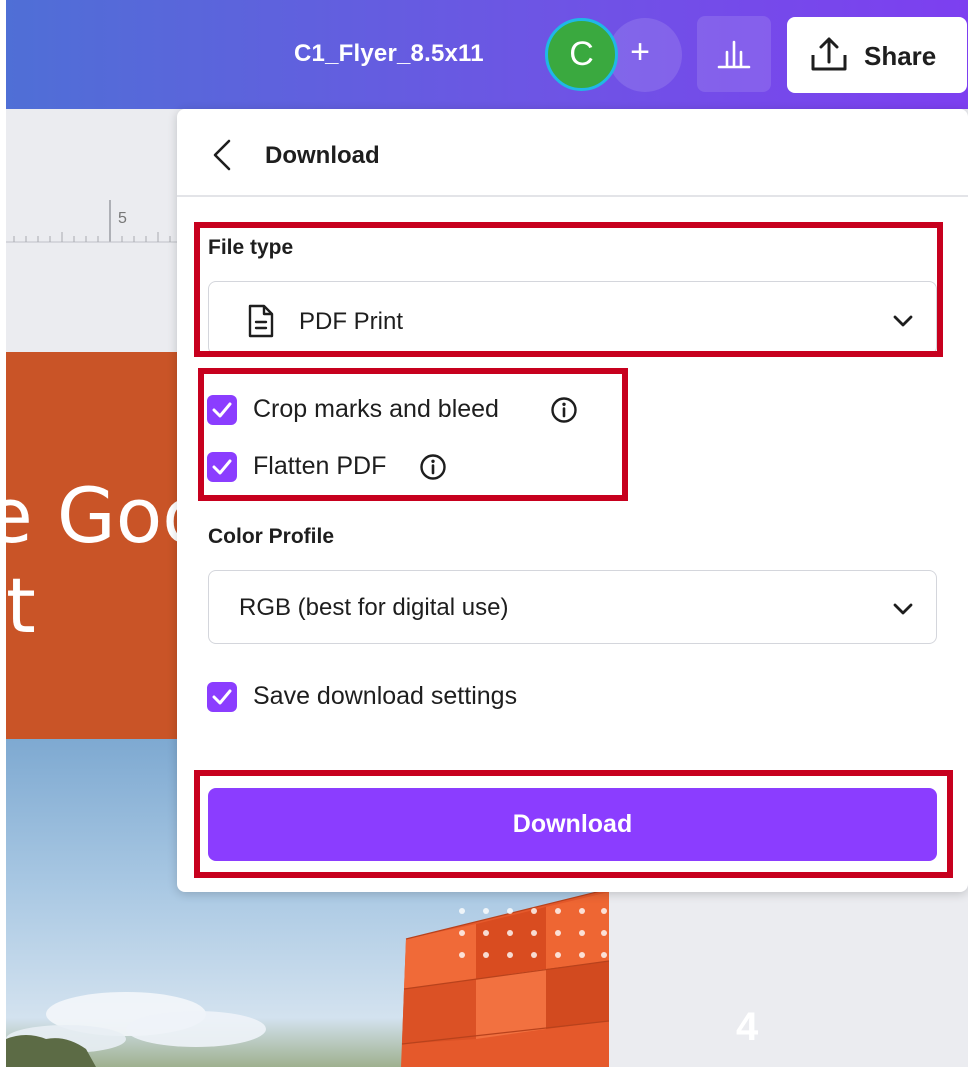 This screenshot has width=968, height=1067. I want to click on crop-marks-label: Crop marks and bleed, so click(376, 409).